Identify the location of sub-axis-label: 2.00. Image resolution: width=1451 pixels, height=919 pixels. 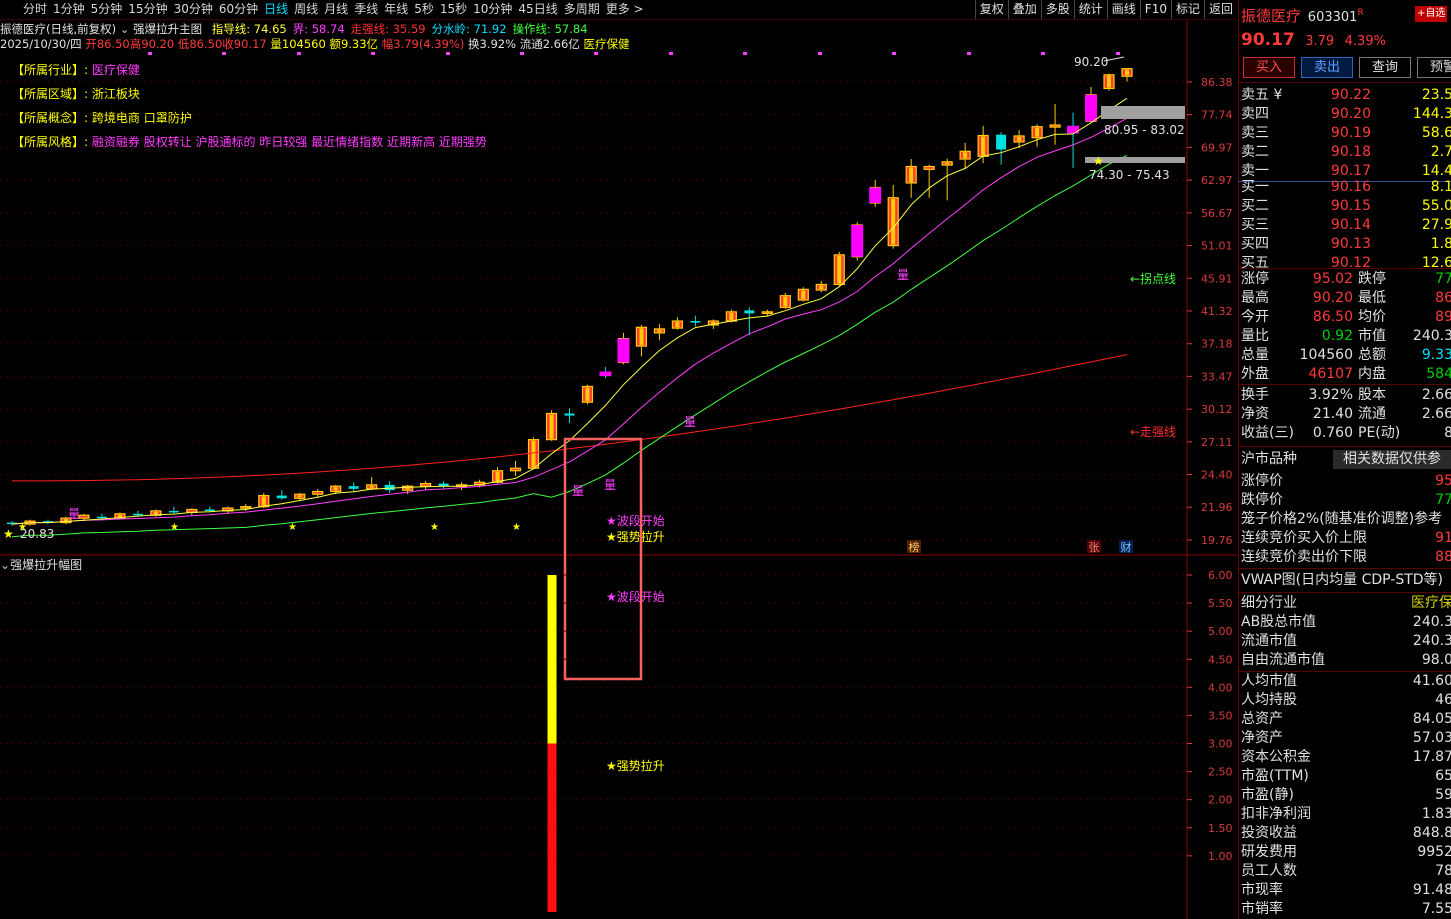
(1220, 800).